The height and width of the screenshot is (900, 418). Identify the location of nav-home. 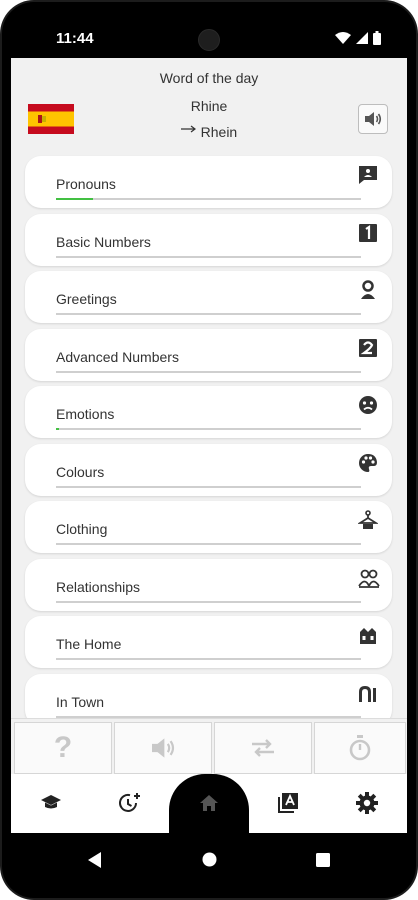
(209, 803).